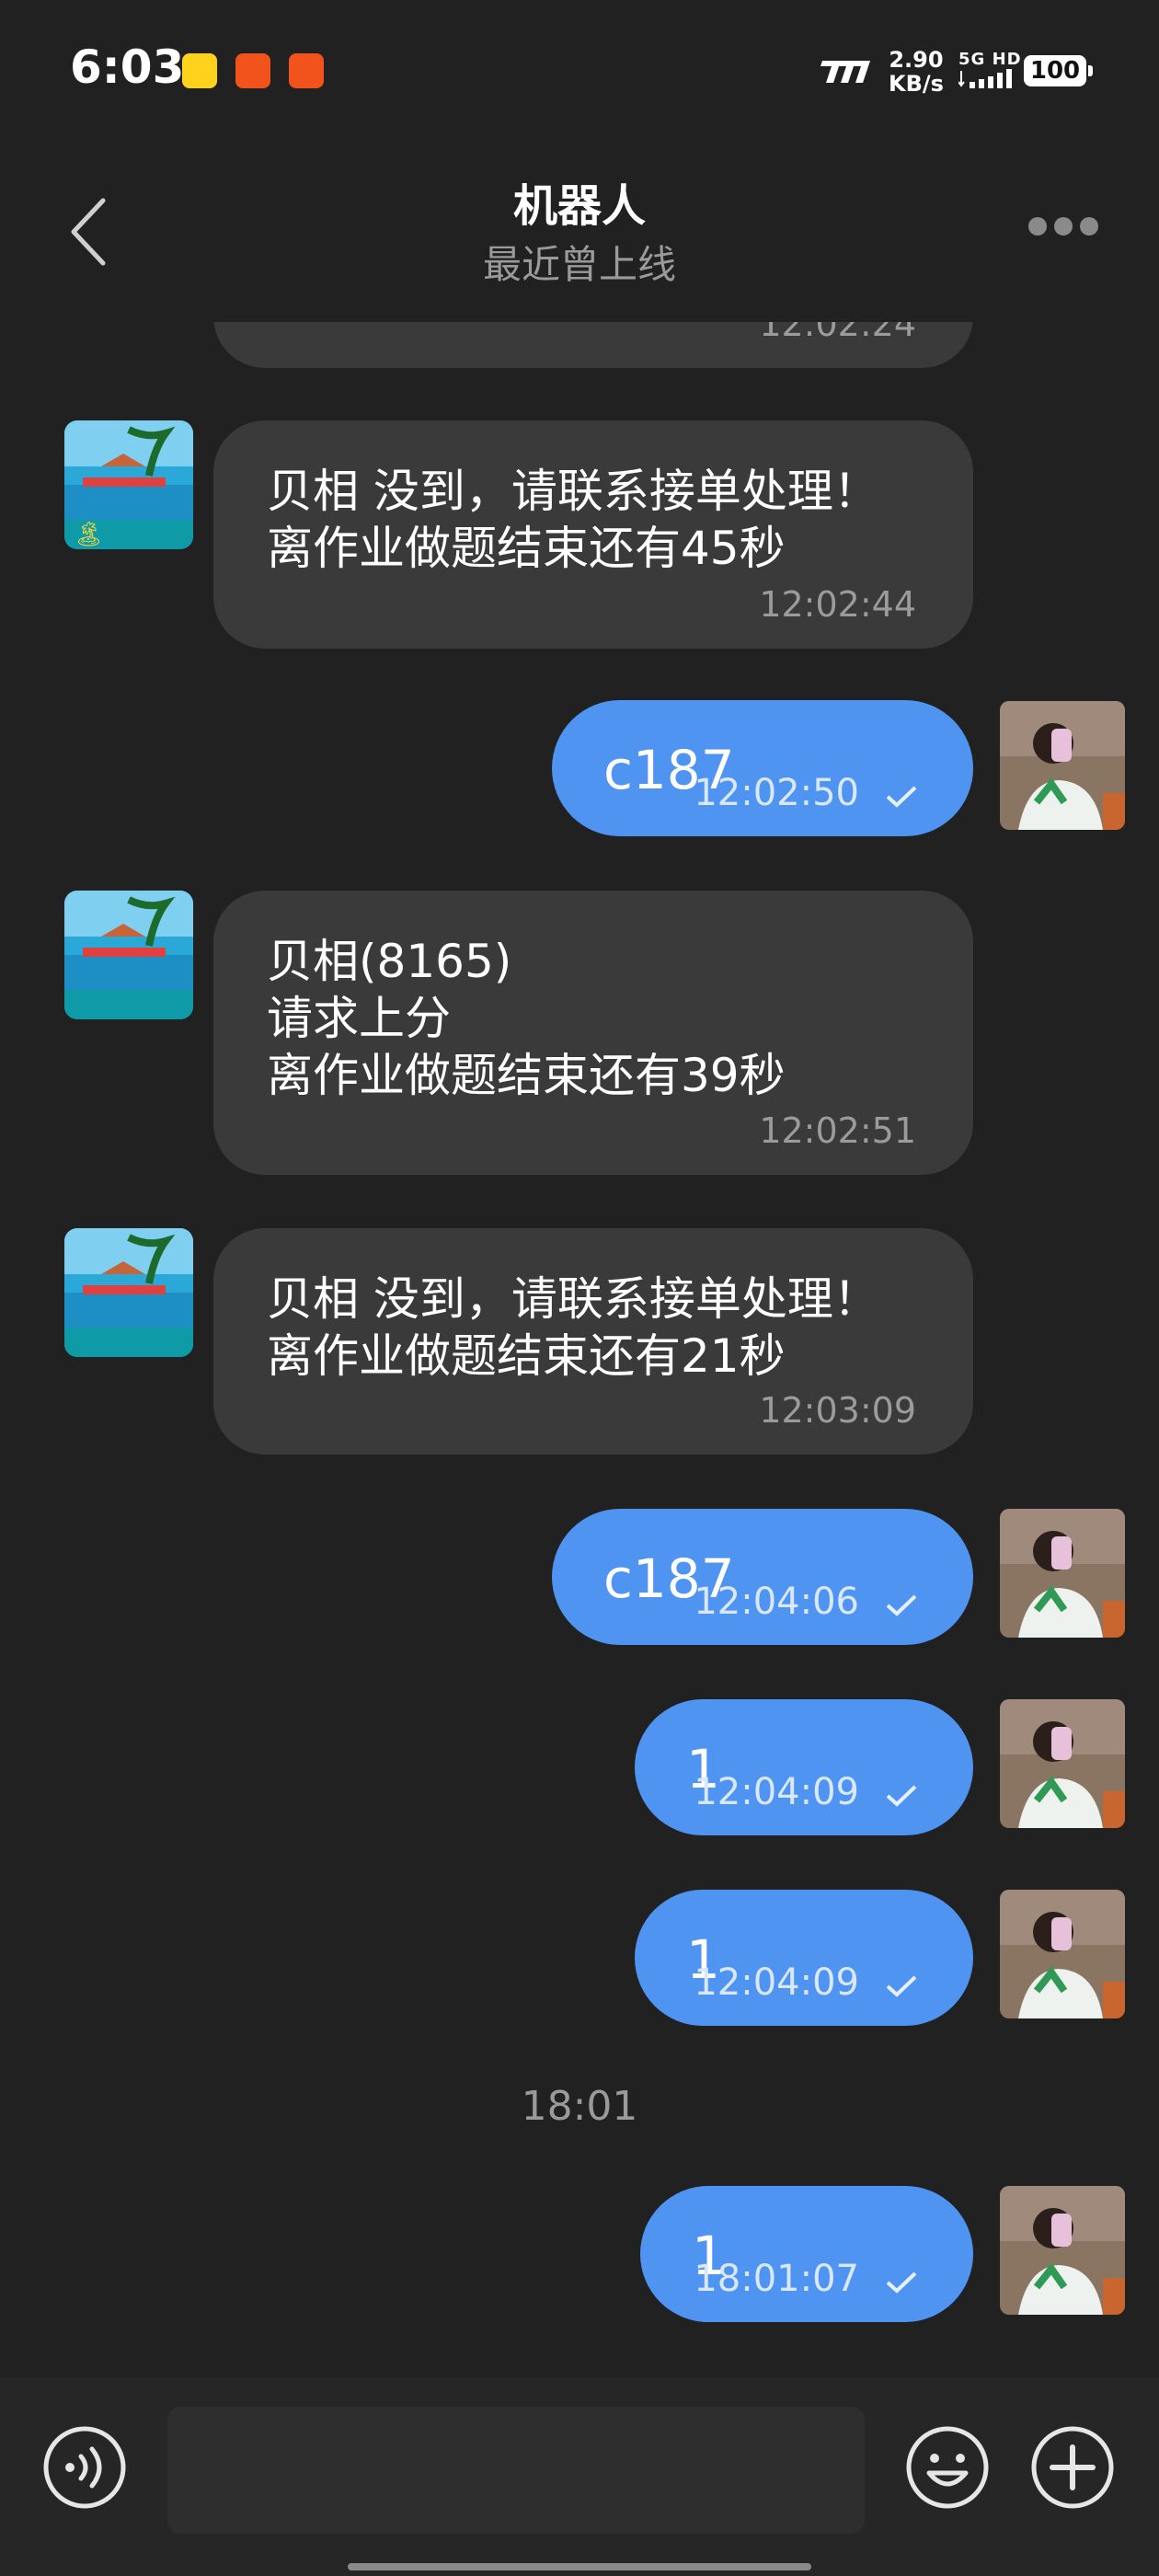 The image size is (1159, 2576). Describe the element at coordinates (776, 1602) in the screenshot. I see `message-time: 12:04:06` at that location.